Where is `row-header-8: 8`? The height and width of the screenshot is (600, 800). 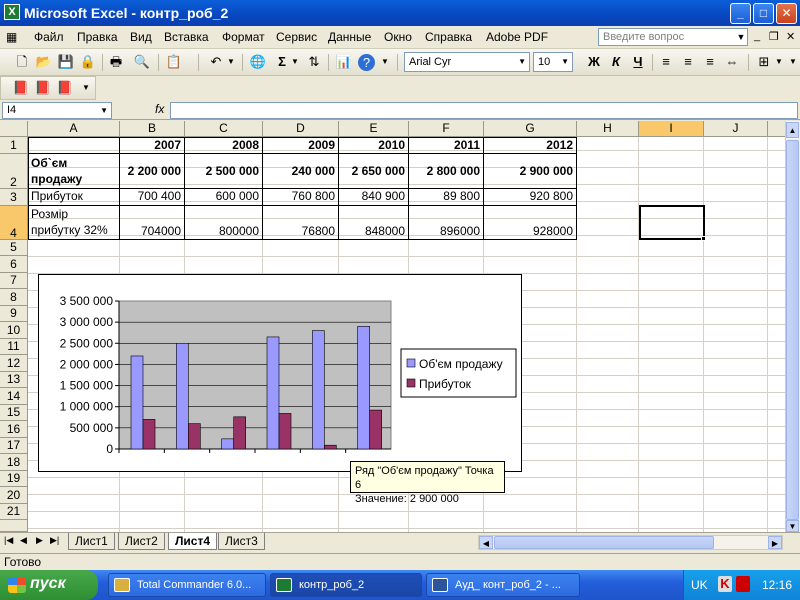
row-header-8: 8 is located at coordinates (14, 297).